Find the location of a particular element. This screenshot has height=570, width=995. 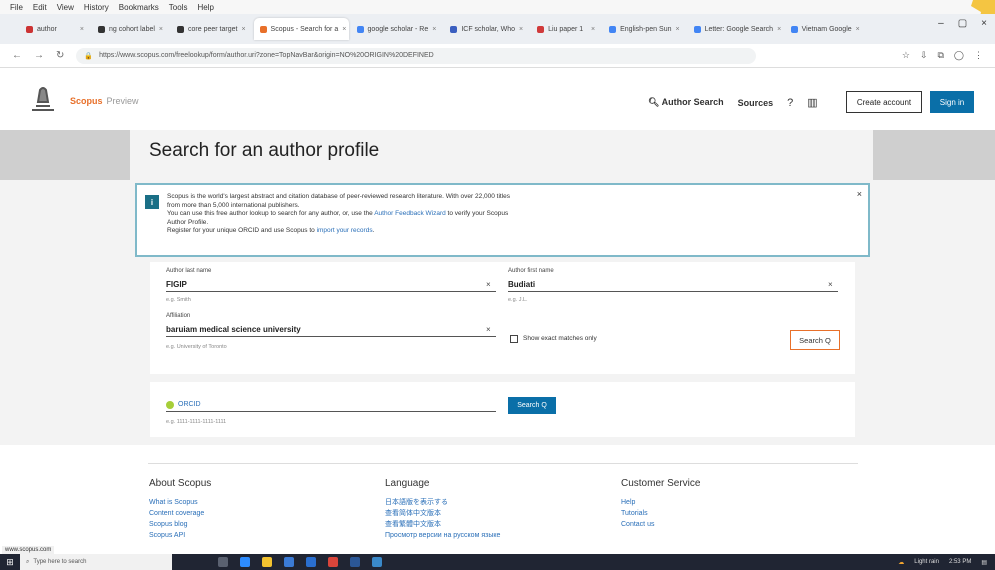

browser-tab: Liu paper 1 × is located at coordinates (566, 29).